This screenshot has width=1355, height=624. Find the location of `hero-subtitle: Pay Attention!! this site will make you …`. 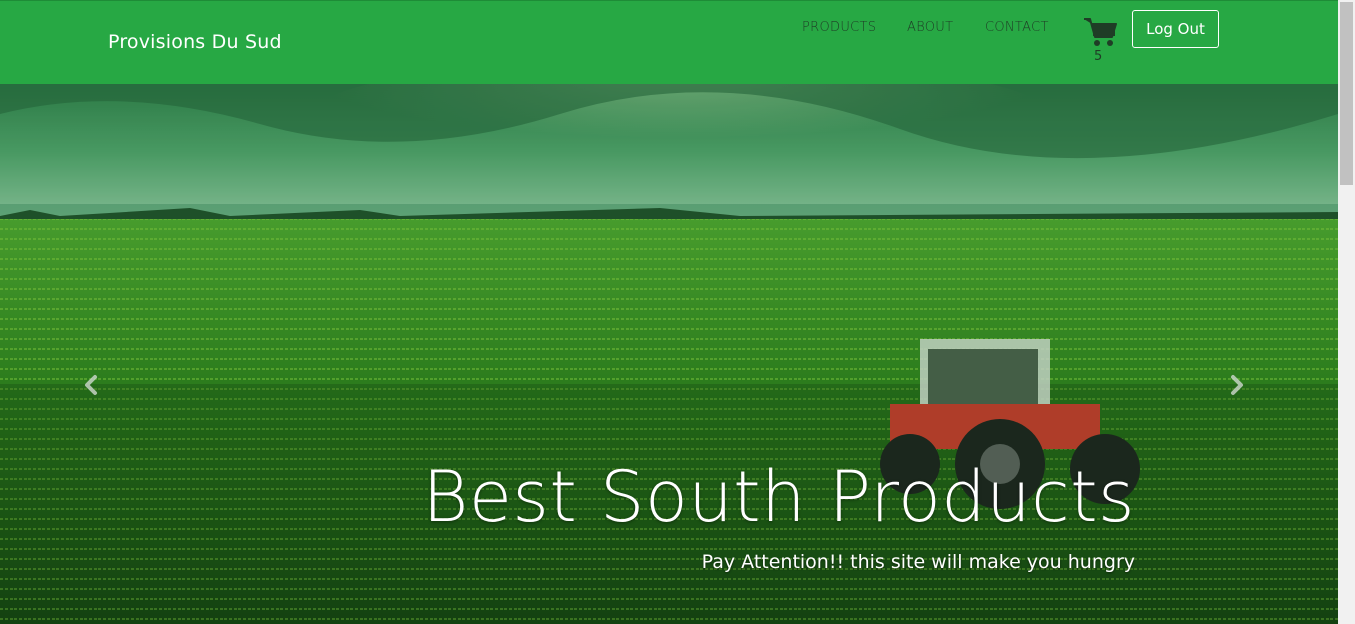

hero-subtitle: Pay Attention!! this site will make you … is located at coordinates (918, 562).